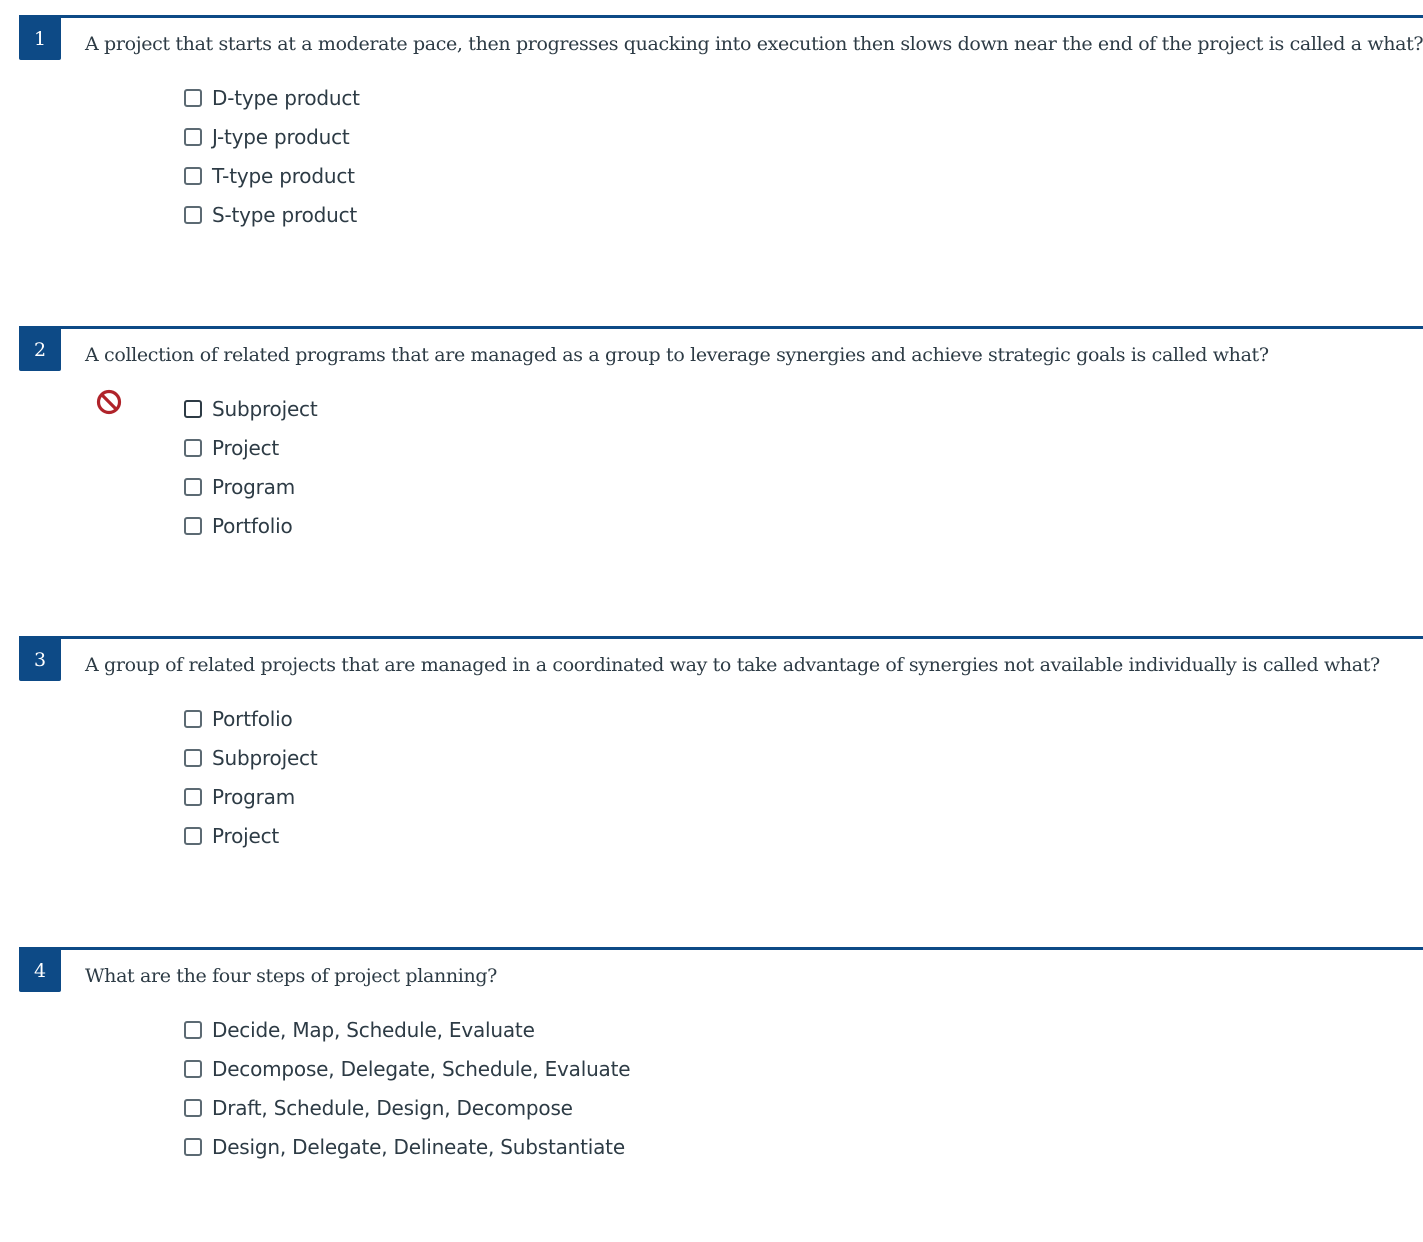 This screenshot has height=1242, width=1423. Describe the element at coordinates (392, 1107) in the screenshot. I see `answer-label: Draft, Schedule, Design, Decompose` at that location.